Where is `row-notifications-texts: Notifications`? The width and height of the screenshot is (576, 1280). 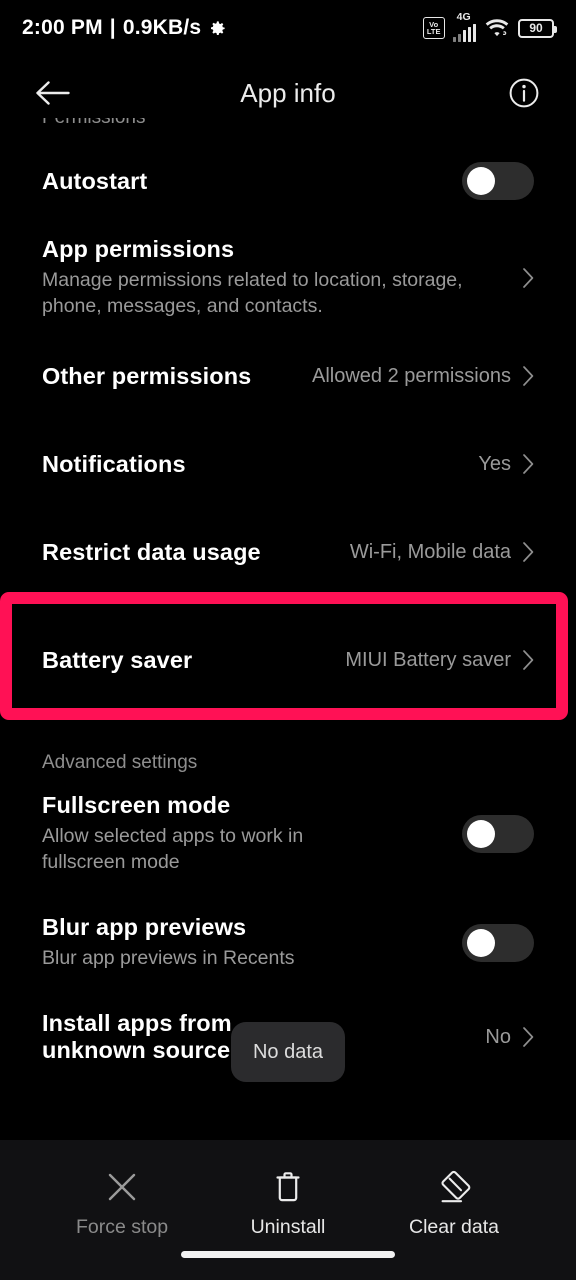
row-notifications-texts: Notifications is located at coordinates (260, 464).